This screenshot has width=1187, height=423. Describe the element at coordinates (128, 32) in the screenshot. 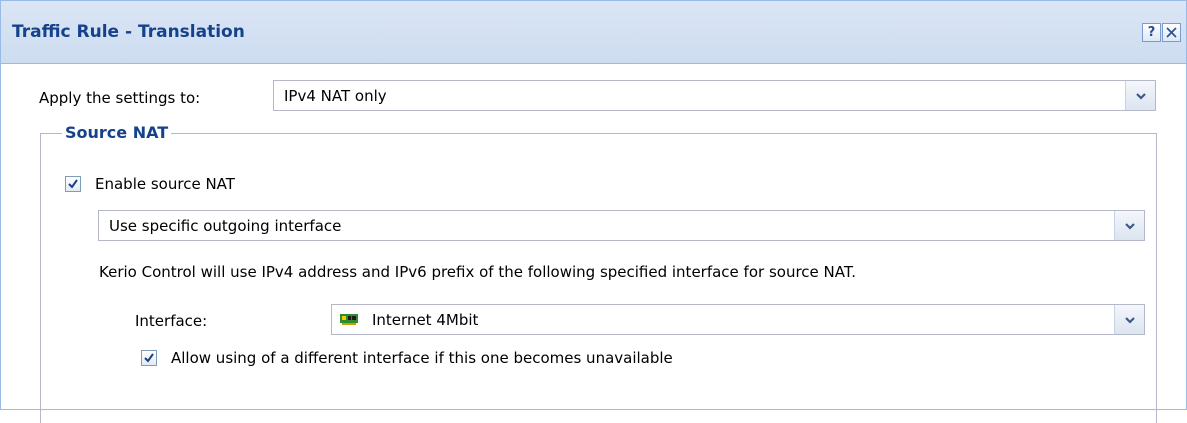

I see `dialog-title: Traffic Rule - Translation` at that location.